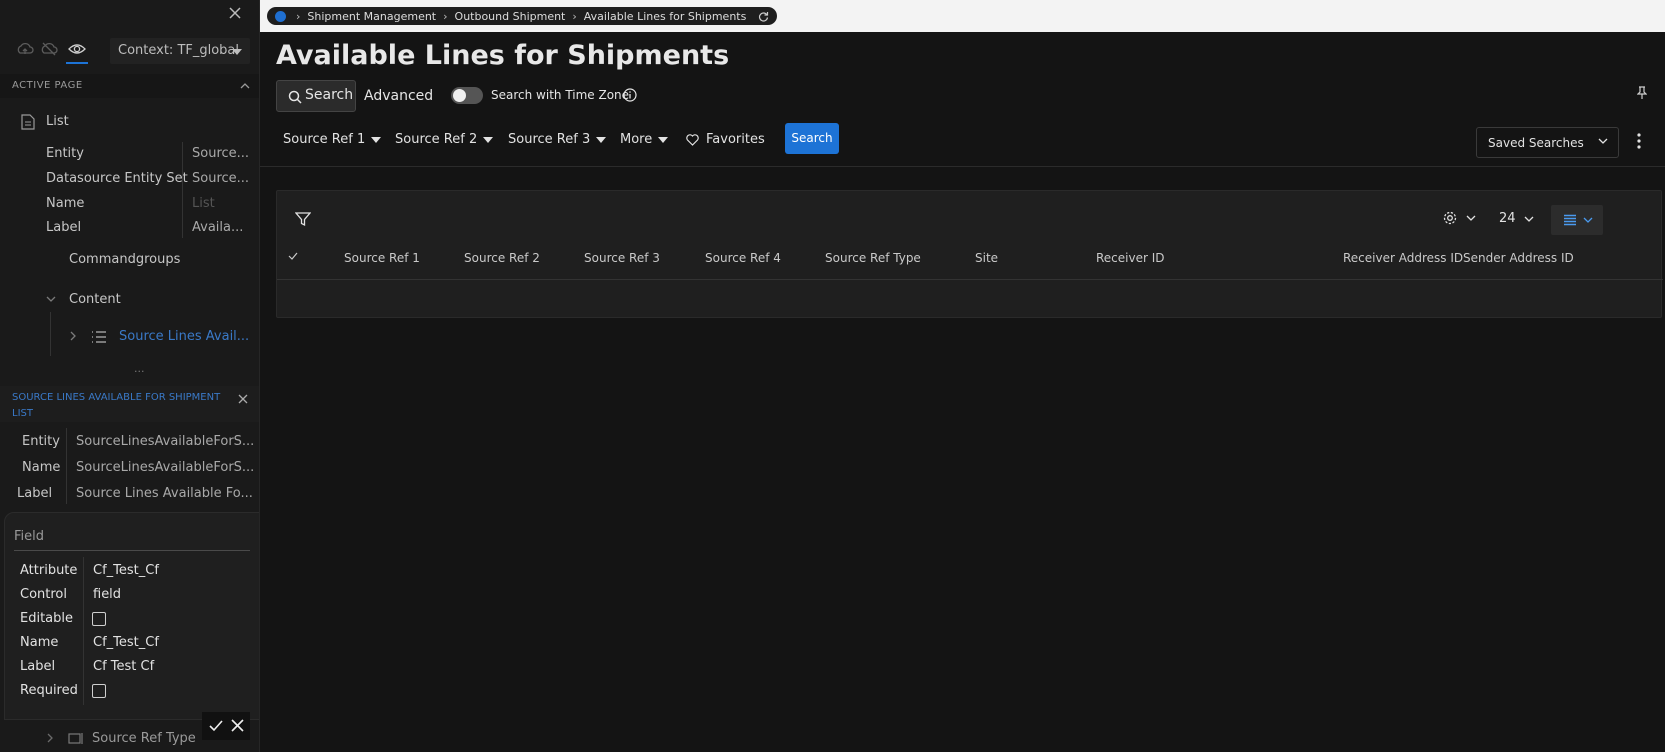  Describe the element at coordinates (144, 738) in the screenshot. I see `source-ref-type-node: Source Ref Type` at that location.